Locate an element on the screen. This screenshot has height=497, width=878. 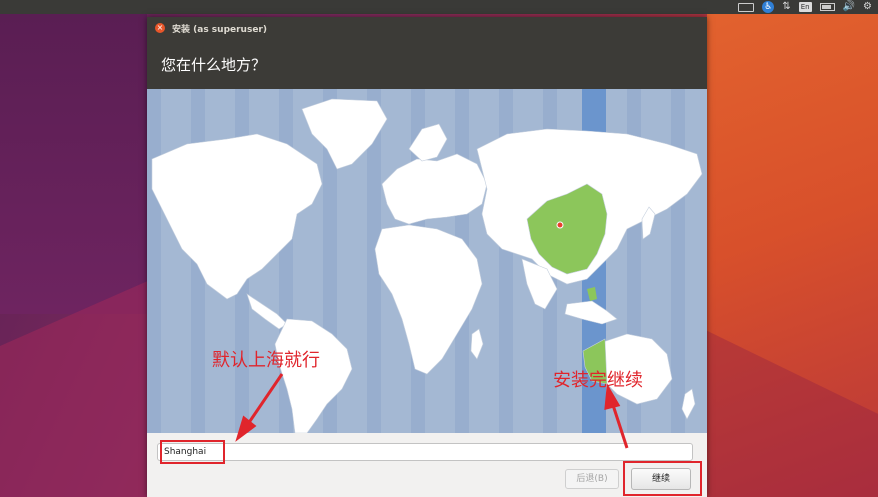
annotation-right: 安装完继续 is located at coordinates (598, 380).